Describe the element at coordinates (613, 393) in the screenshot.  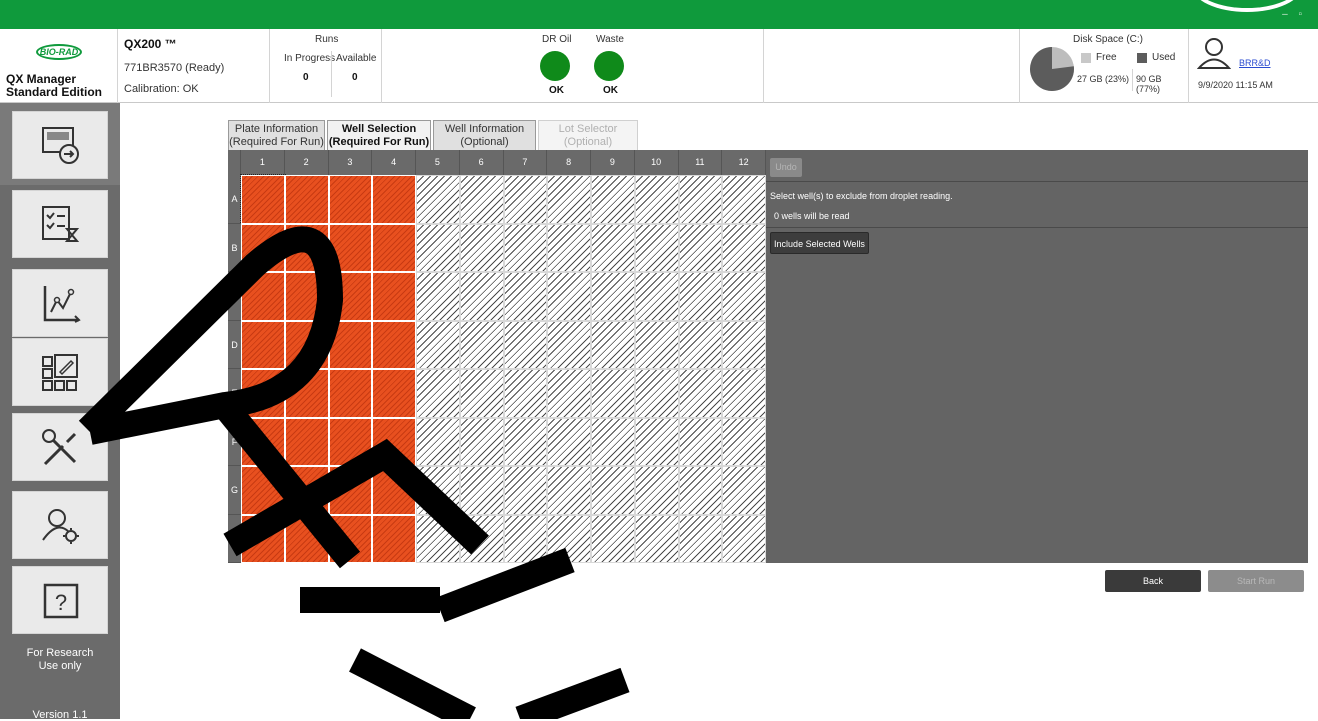
I see `well-E9` at that location.